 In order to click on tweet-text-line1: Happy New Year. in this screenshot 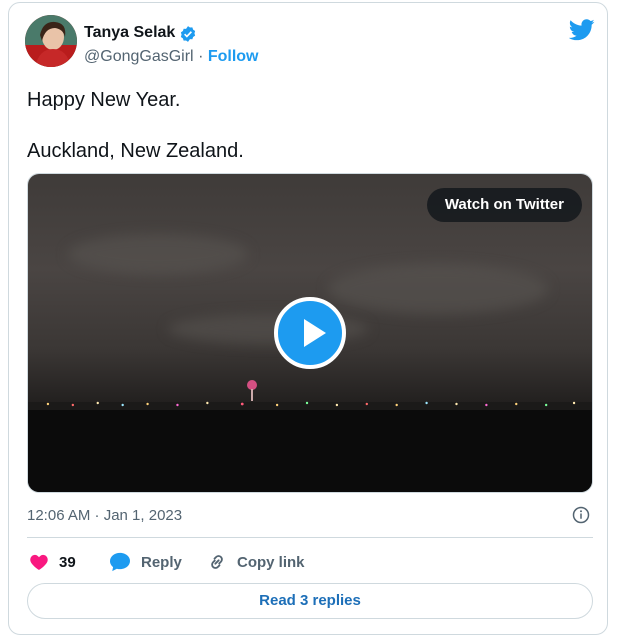, I will do `click(104, 100)`.